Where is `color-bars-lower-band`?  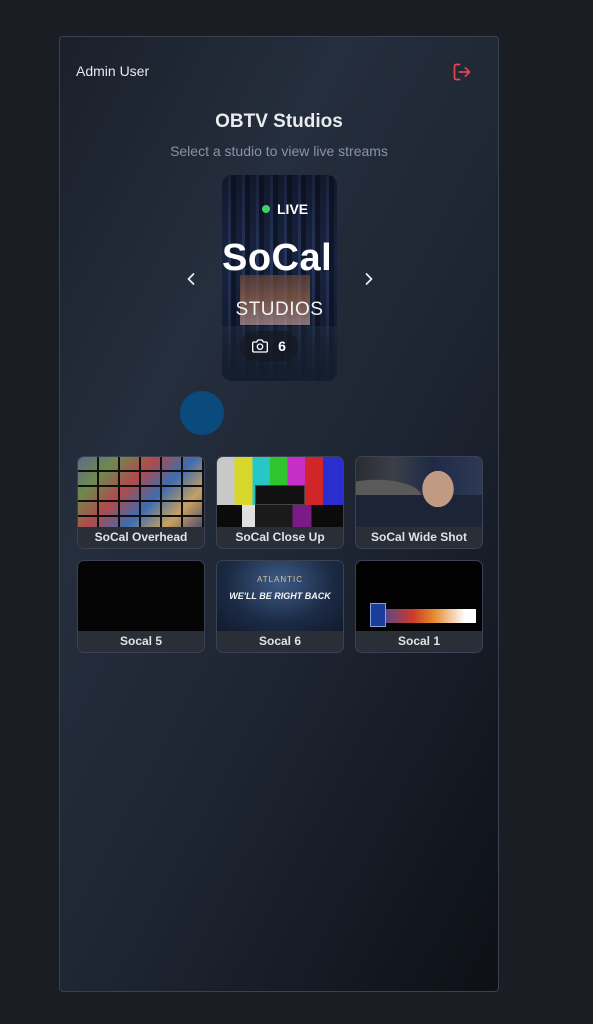
color-bars-lower-band is located at coordinates (280, 516).